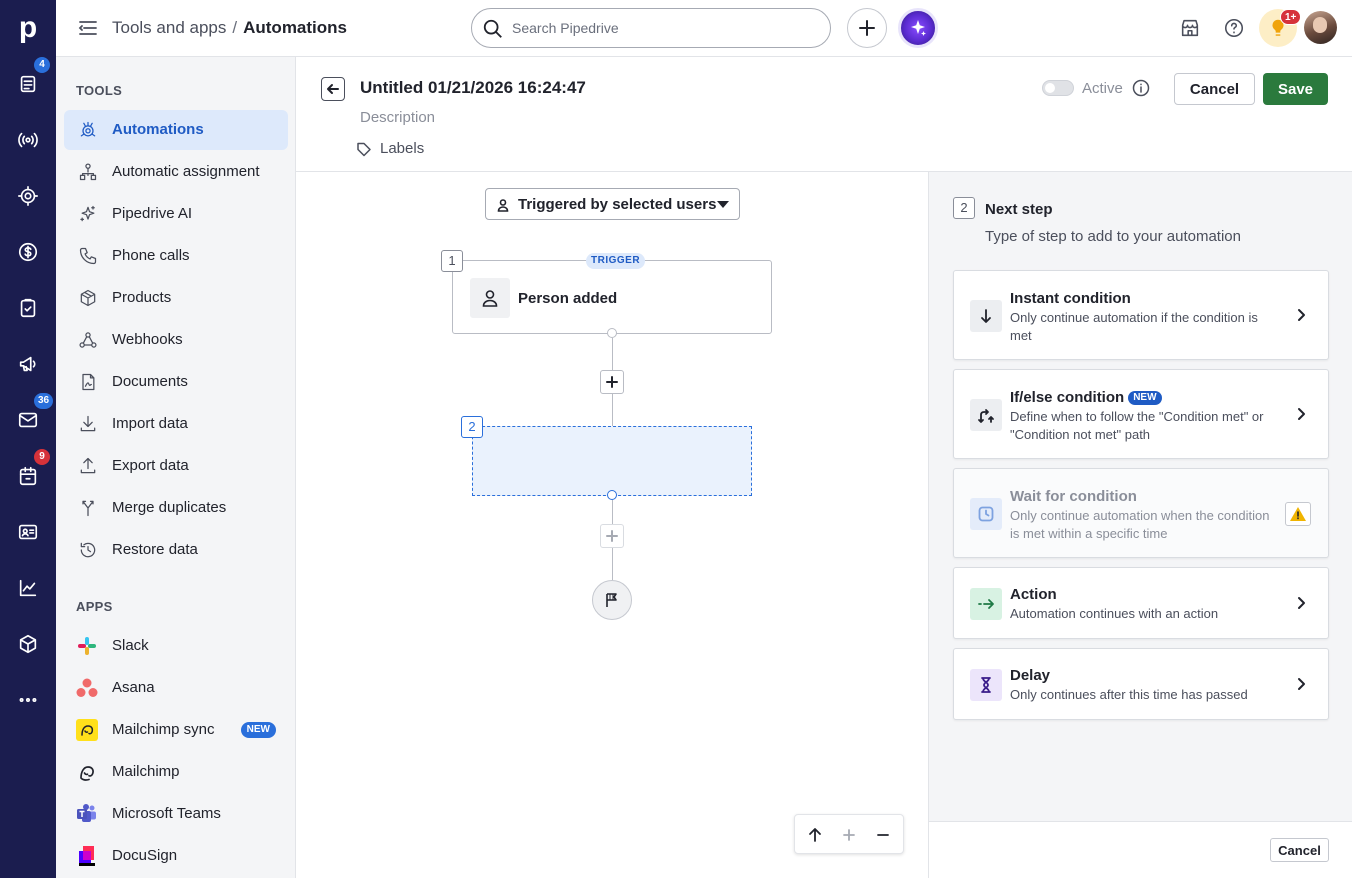 The image size is (1352, 878). I want to click on sidebar-item-automatic-assignment: Automatic assignment, so click(176, 172).